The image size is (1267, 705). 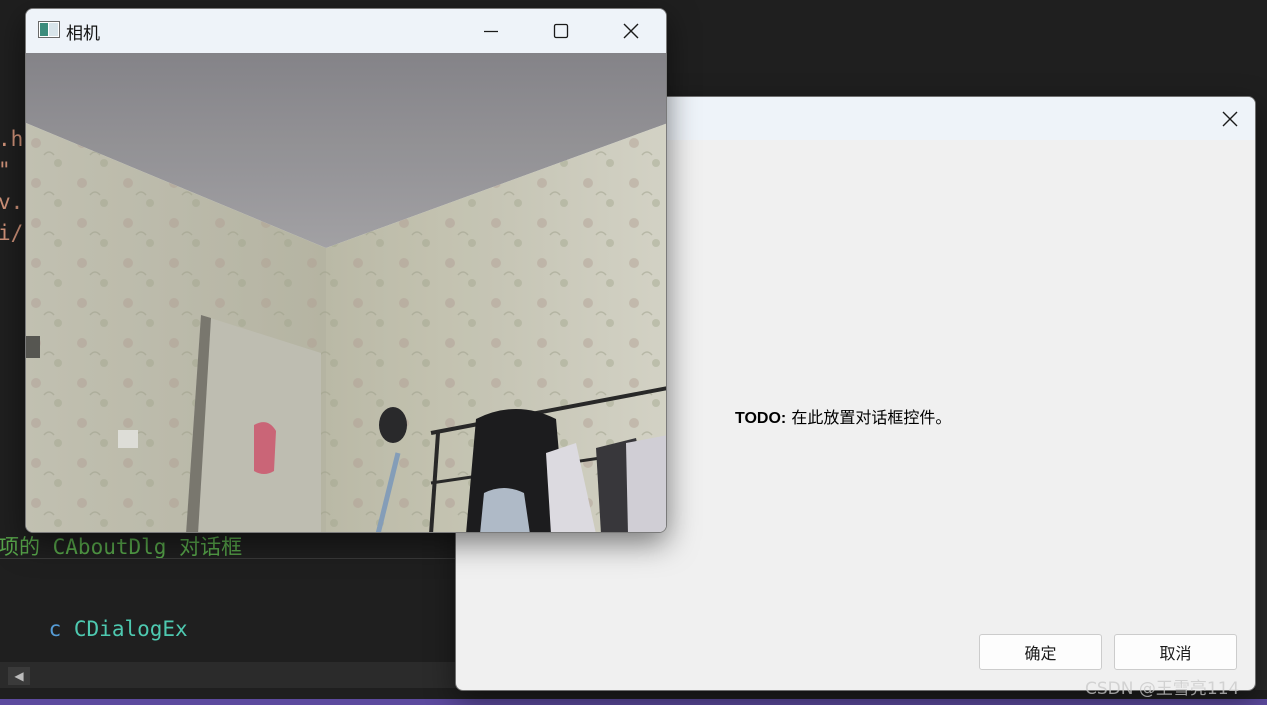 I want to click on close-button, so click(x=631, y=31).